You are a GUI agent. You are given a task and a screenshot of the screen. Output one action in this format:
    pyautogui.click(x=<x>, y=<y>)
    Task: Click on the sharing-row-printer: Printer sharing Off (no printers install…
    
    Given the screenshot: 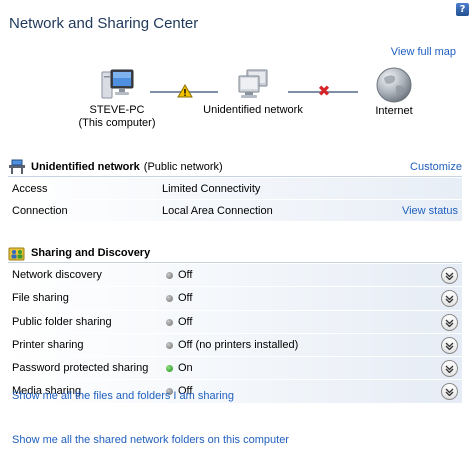 What is the action you would take?
    pyautogui.click(x=235, y=345)
    